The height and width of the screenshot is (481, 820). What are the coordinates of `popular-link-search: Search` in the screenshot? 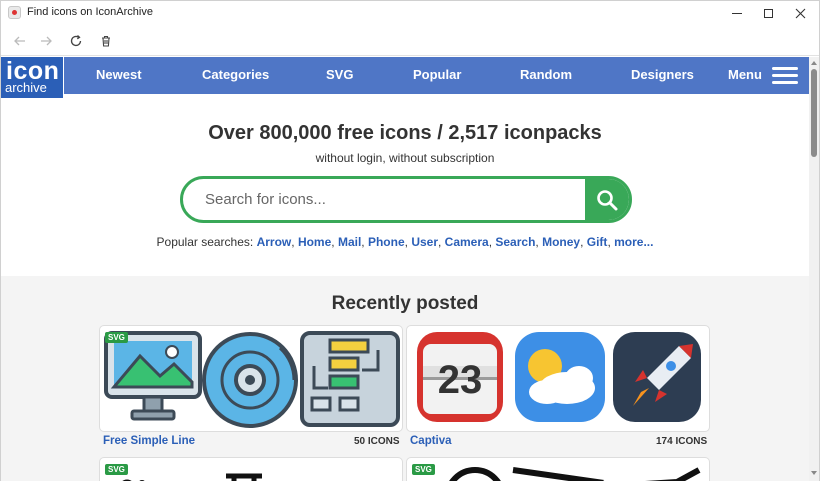 It's located at (515, 242).